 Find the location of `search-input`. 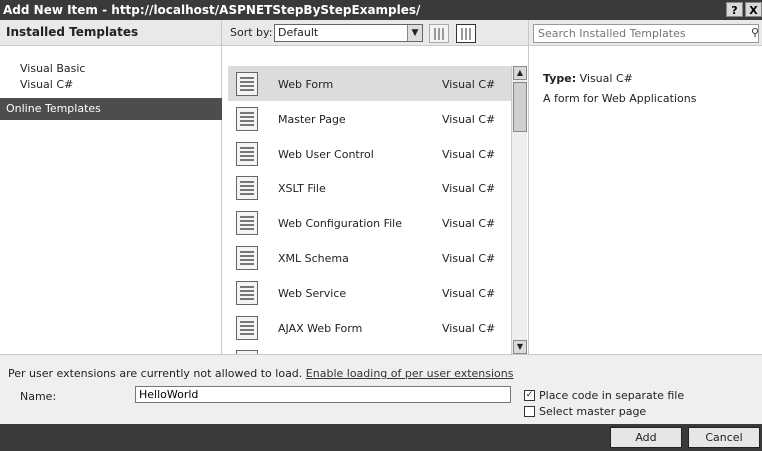

search-input is located at coordinates (646, 33).